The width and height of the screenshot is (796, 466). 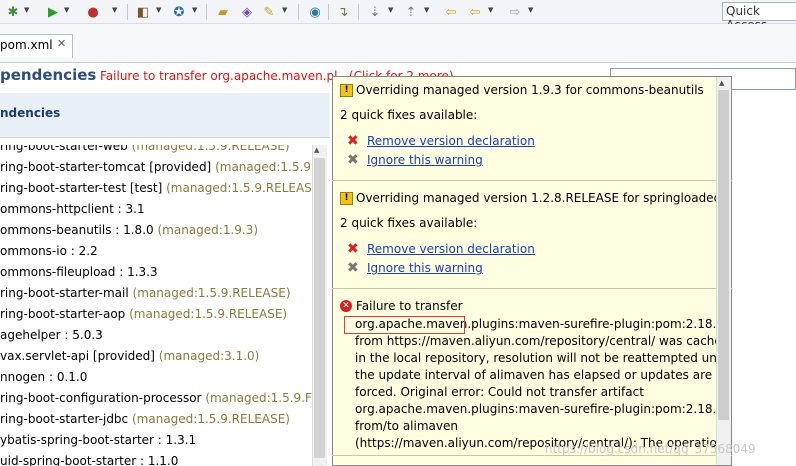 What do you see at coordinates (51, 338) in the screenshot?
I see `list-item: agehelper : 5.0.3` at bounding box center [51, 338].